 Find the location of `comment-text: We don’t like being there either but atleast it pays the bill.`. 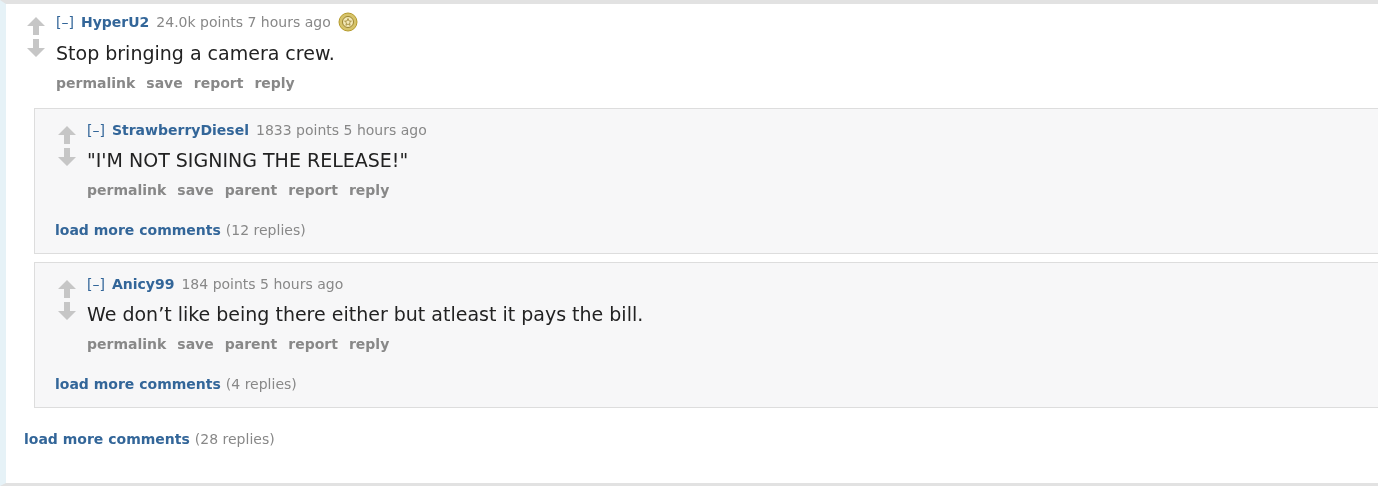

comment-text: We don’t like being there either but atleast it pays the bill. is located at coordinates (366, 314).